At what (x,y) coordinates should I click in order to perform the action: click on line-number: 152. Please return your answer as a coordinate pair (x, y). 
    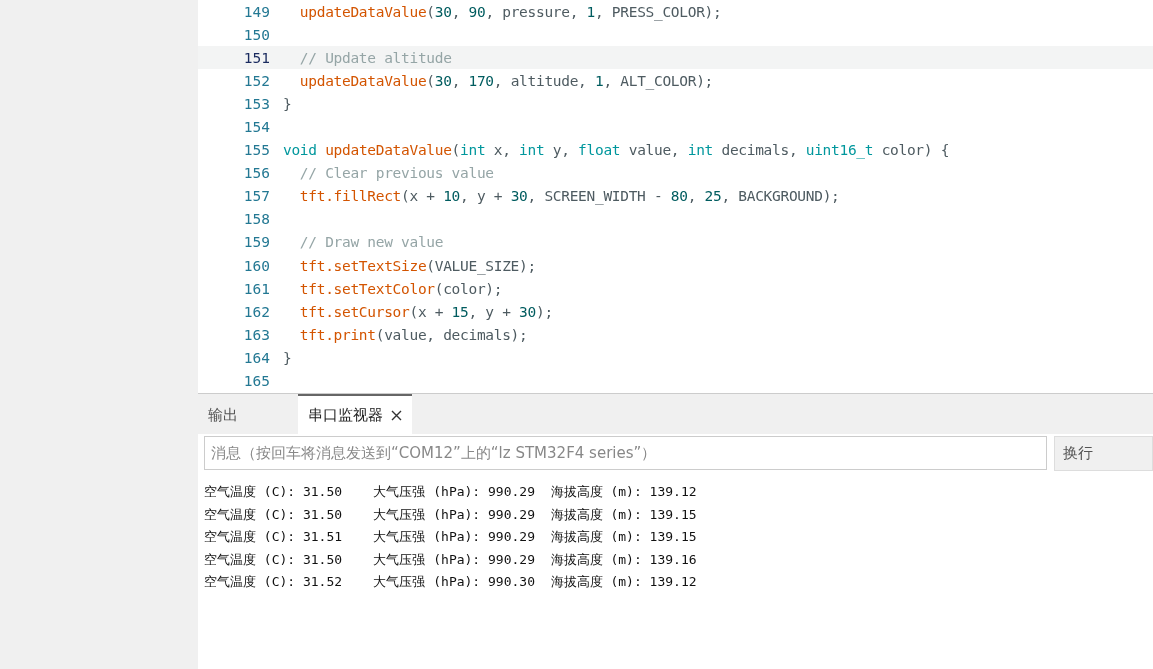
    Looking at the image, I should click on (256, 80).